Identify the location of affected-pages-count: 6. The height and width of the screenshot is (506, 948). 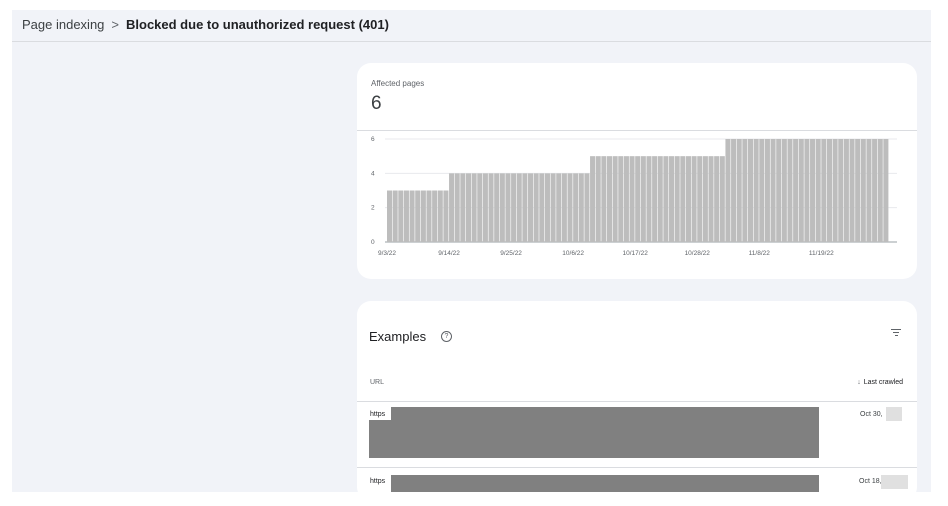
(376, 103).